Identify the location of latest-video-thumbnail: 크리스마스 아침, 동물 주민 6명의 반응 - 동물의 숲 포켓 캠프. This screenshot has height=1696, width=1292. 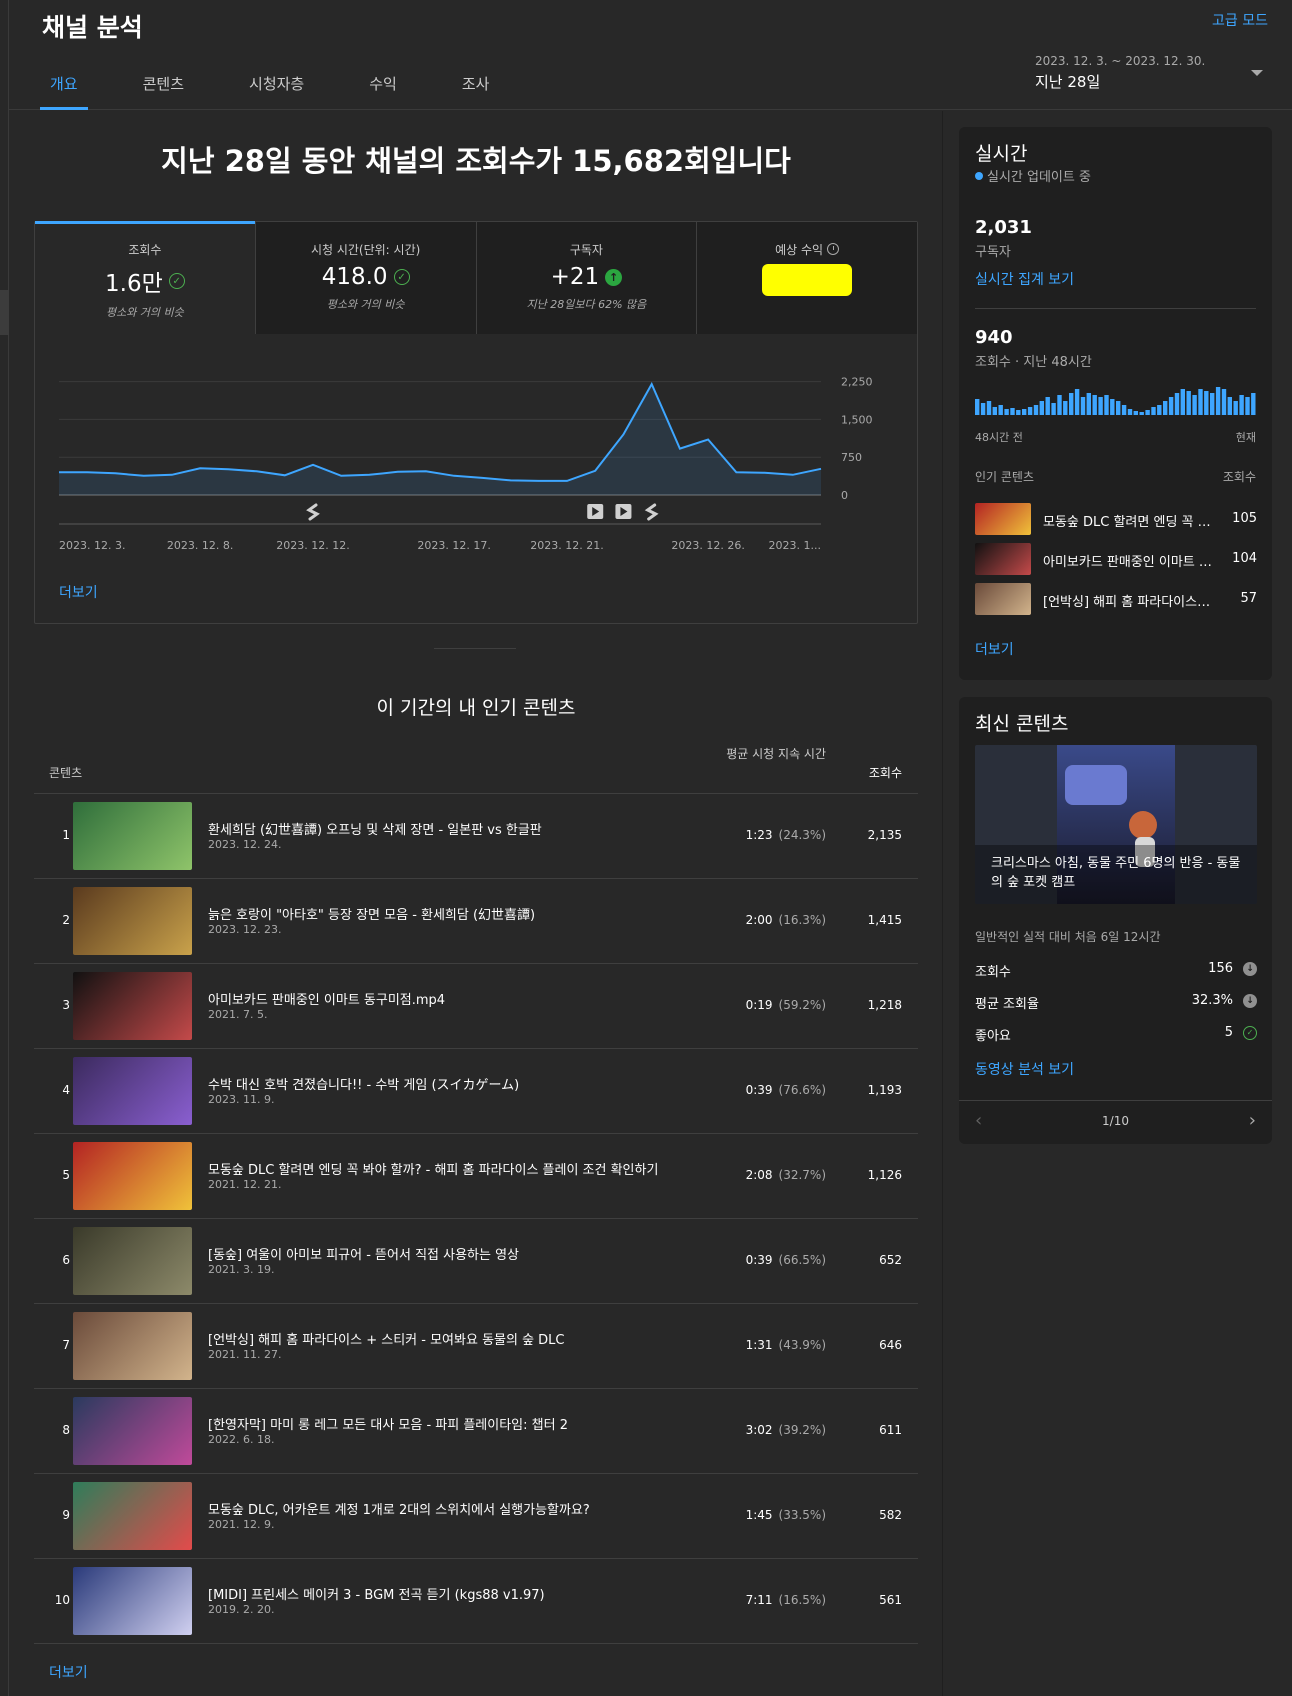
(1116, 824).